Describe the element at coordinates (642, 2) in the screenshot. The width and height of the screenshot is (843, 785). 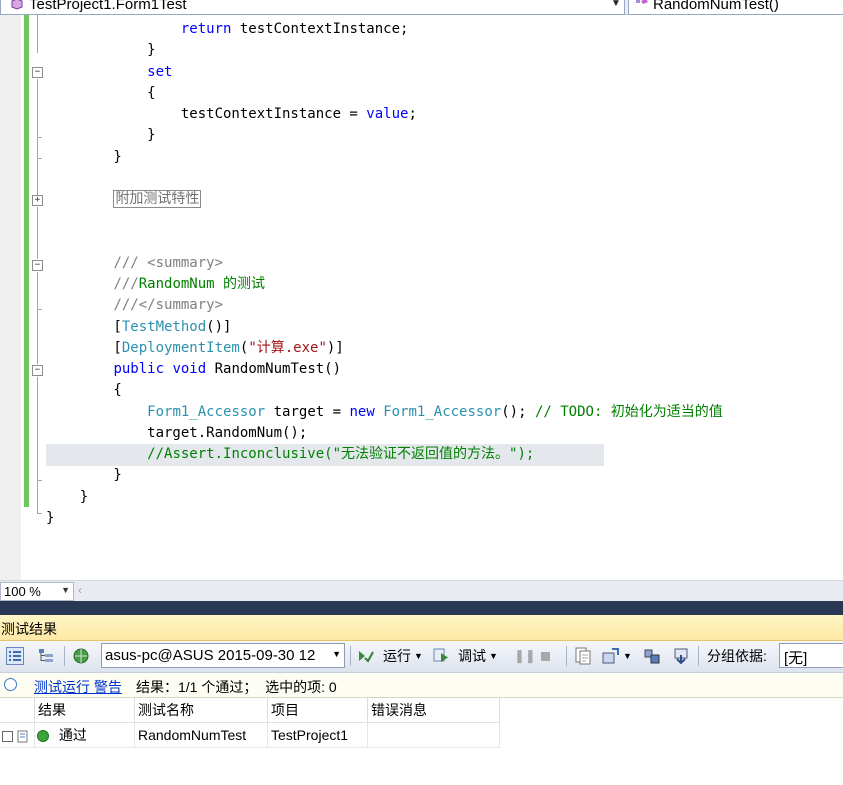
I see `method-icon` at that location.